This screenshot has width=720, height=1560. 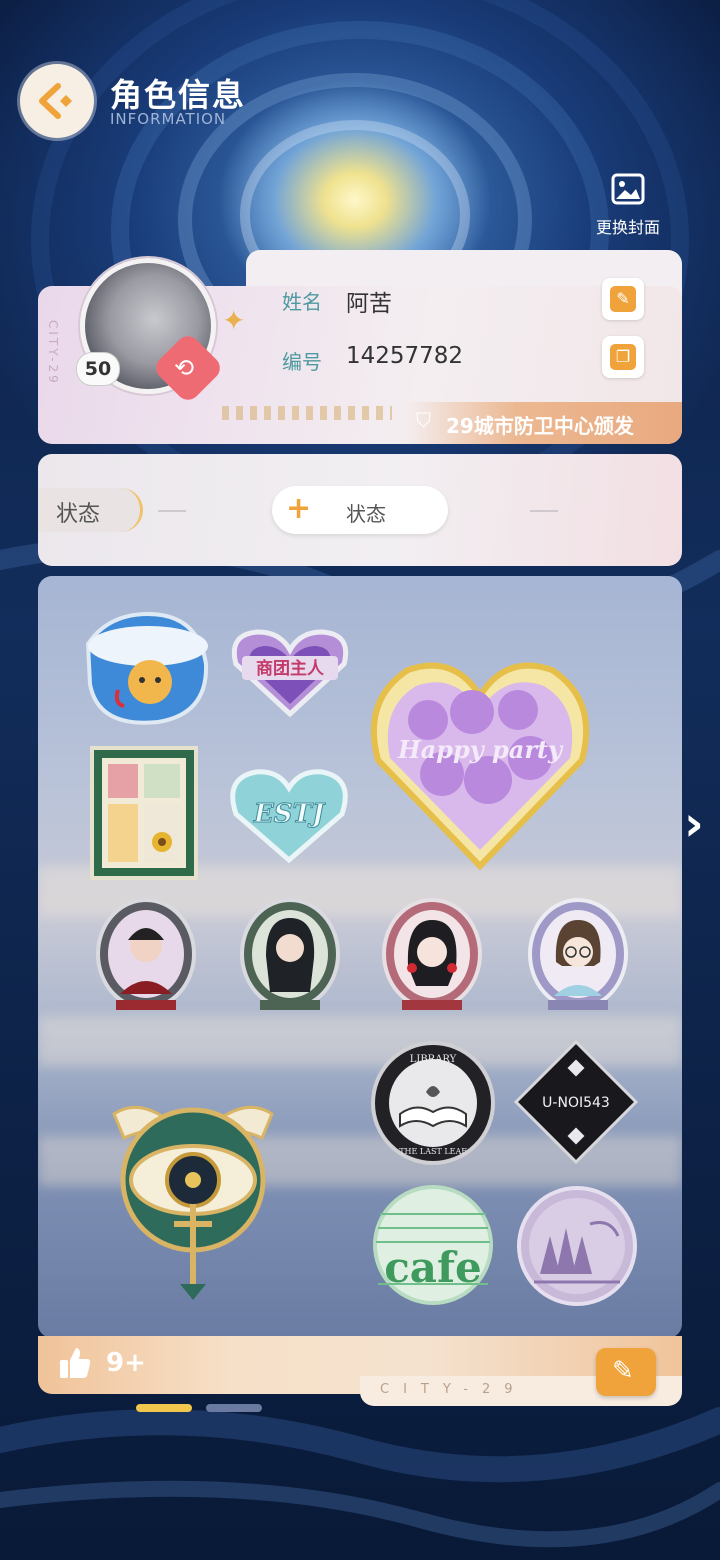 What do you see at coordinates (78, 514) in the screenshot?
I see `status-tab-label: 状态` at bounding box center [78, 514].